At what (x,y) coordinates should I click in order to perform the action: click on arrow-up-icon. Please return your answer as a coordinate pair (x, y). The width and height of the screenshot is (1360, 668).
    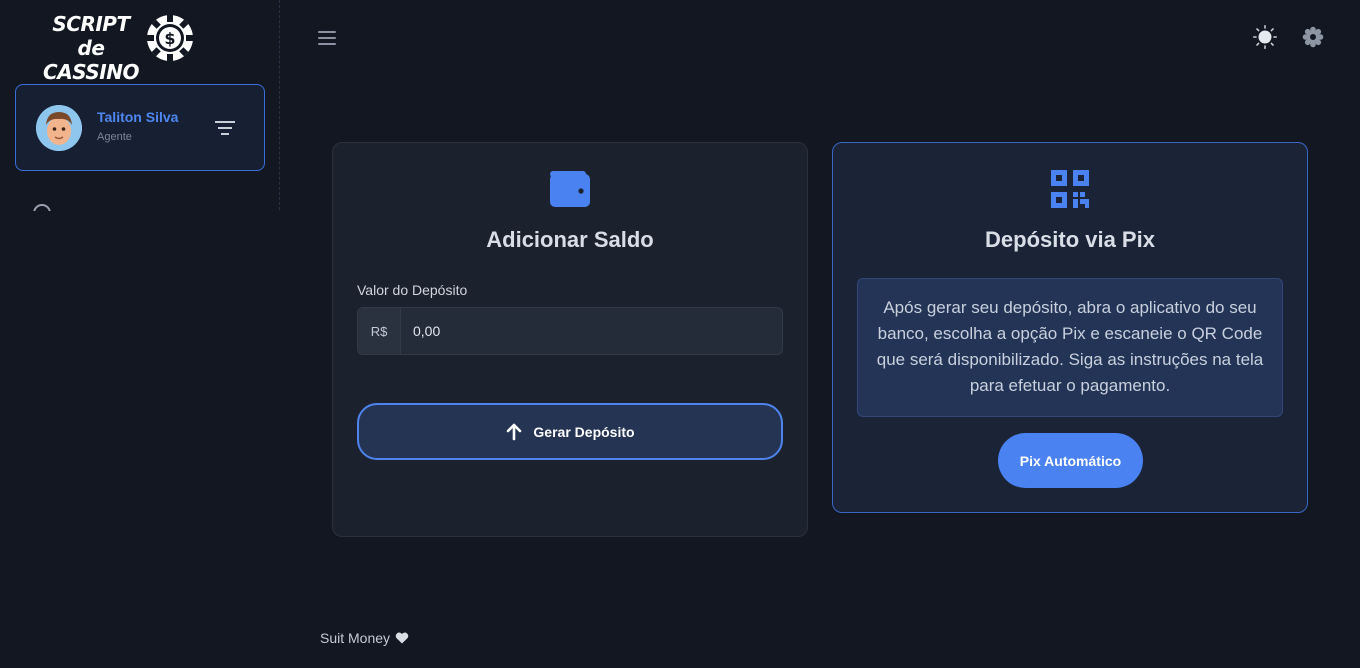
    Looking at the image, I should click on (514, 431).